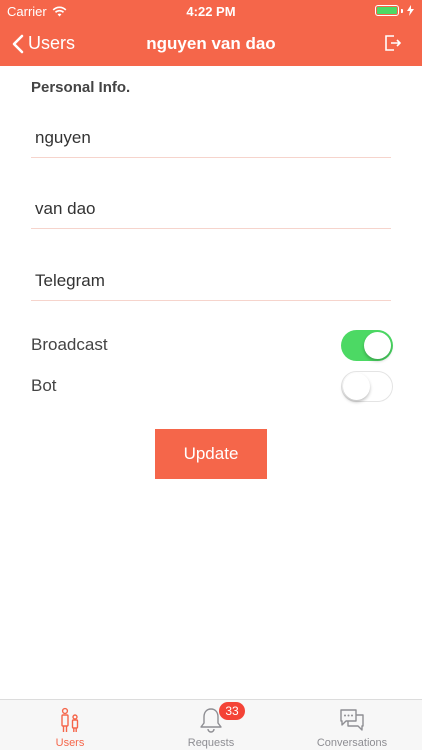 The height and width of the screenshot is (750, 422). I want to click on broadcast-label: Broadcast, so click(69, 344).